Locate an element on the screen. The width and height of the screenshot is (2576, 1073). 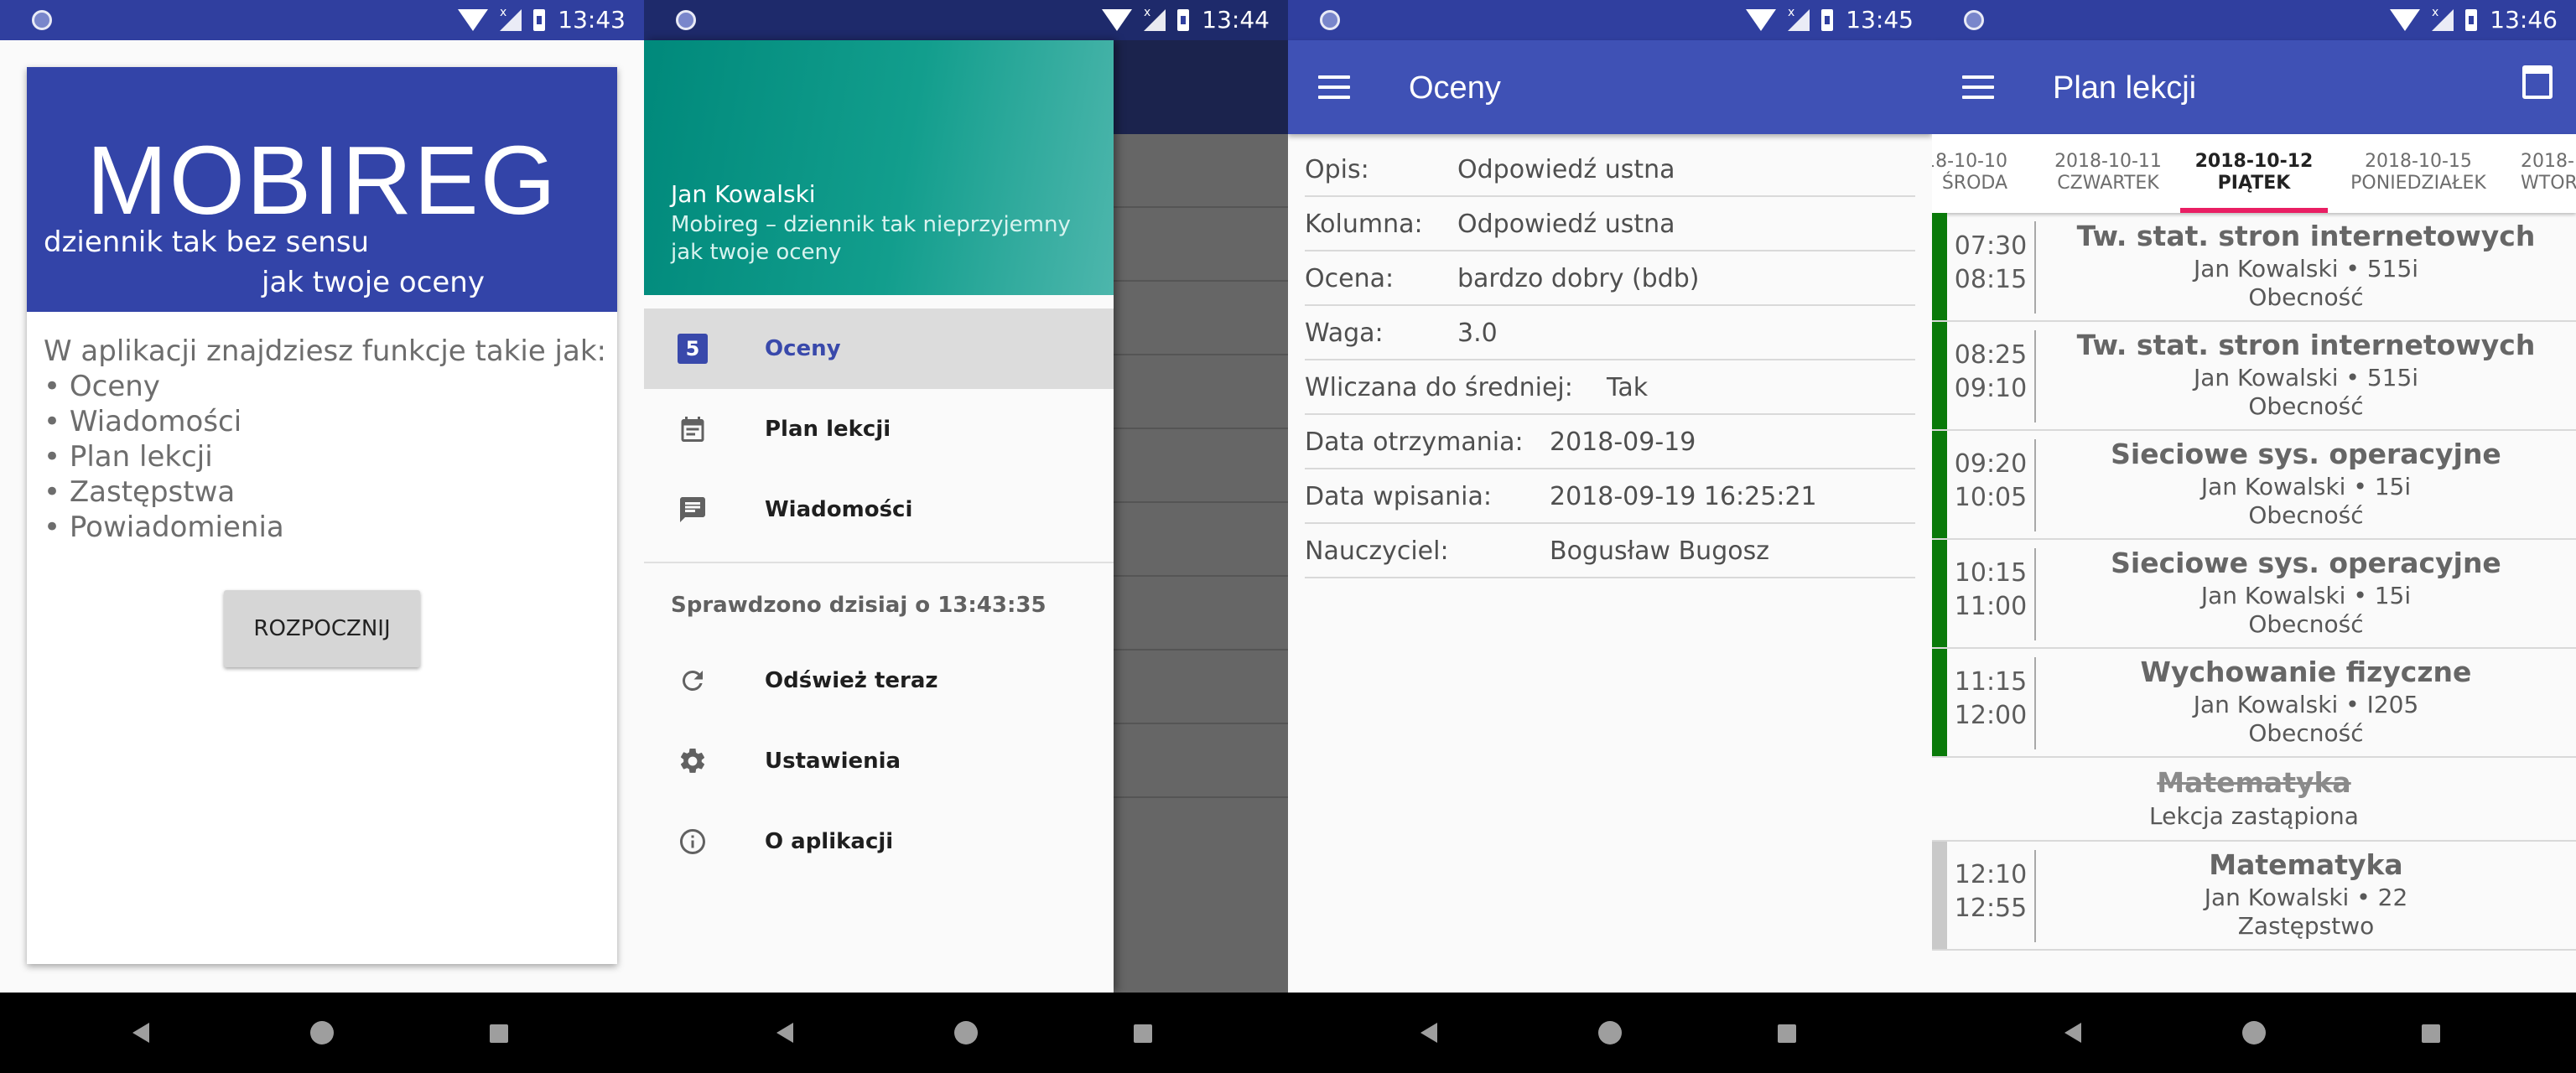
drawer-item-label: Oceny is located at coordinates (803, 348).